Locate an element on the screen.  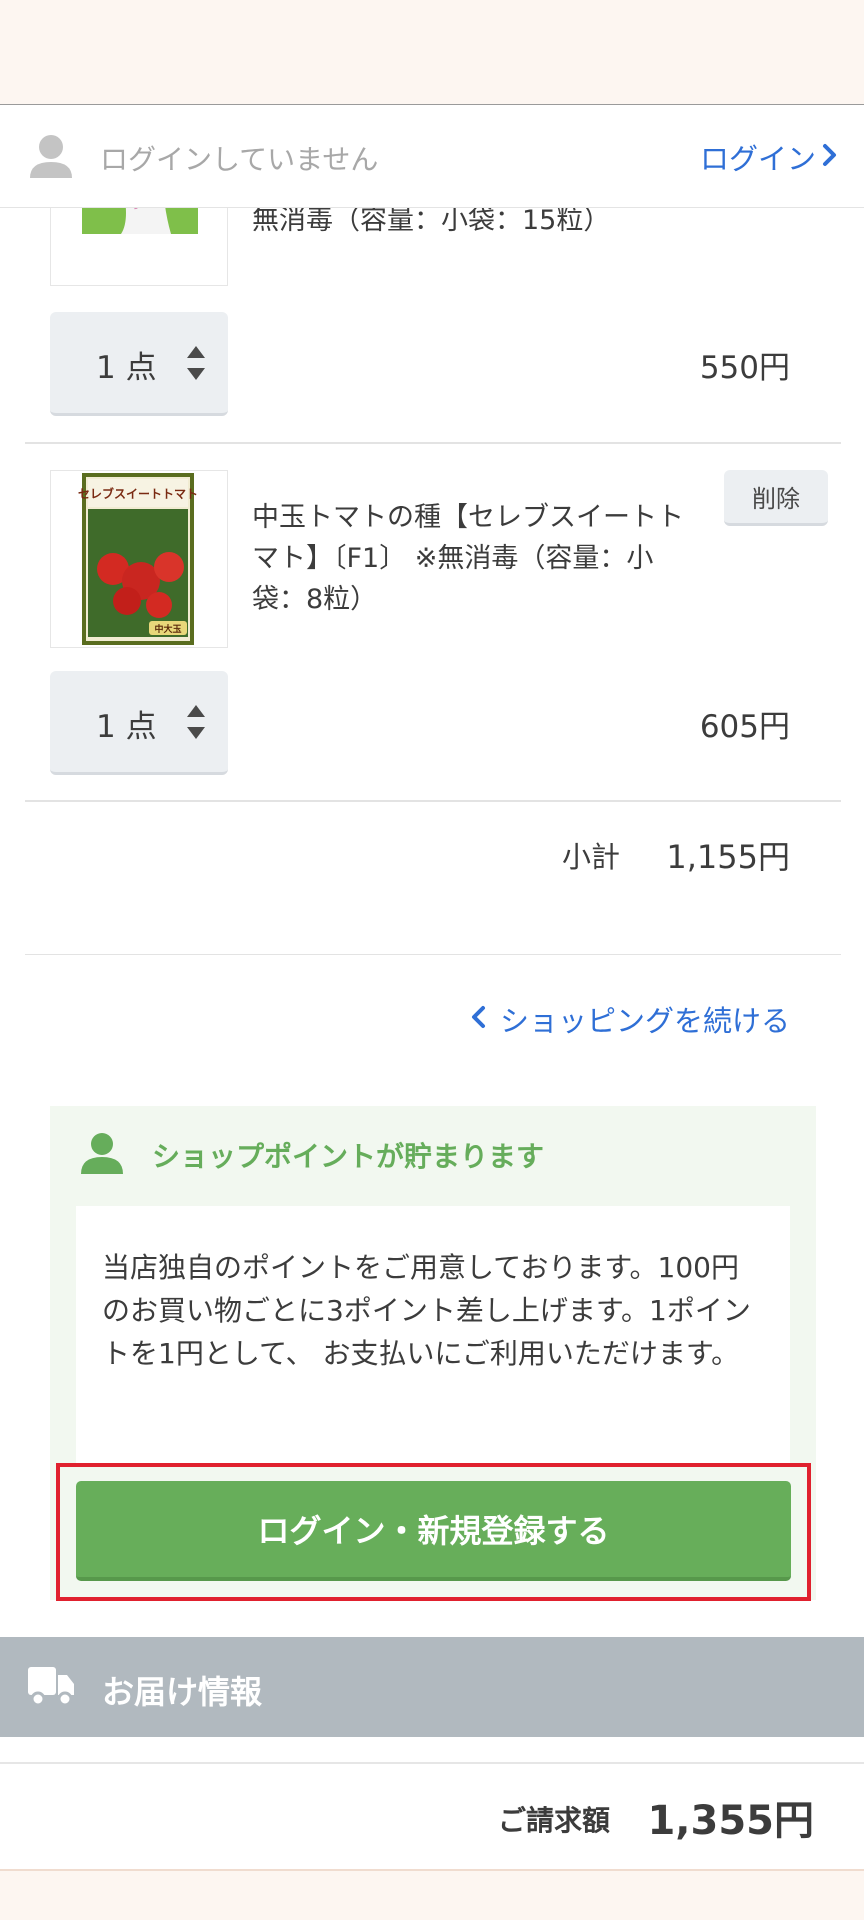
continue-shopping-link: ショッピングを続ける is located at coordinates (630, 1019).